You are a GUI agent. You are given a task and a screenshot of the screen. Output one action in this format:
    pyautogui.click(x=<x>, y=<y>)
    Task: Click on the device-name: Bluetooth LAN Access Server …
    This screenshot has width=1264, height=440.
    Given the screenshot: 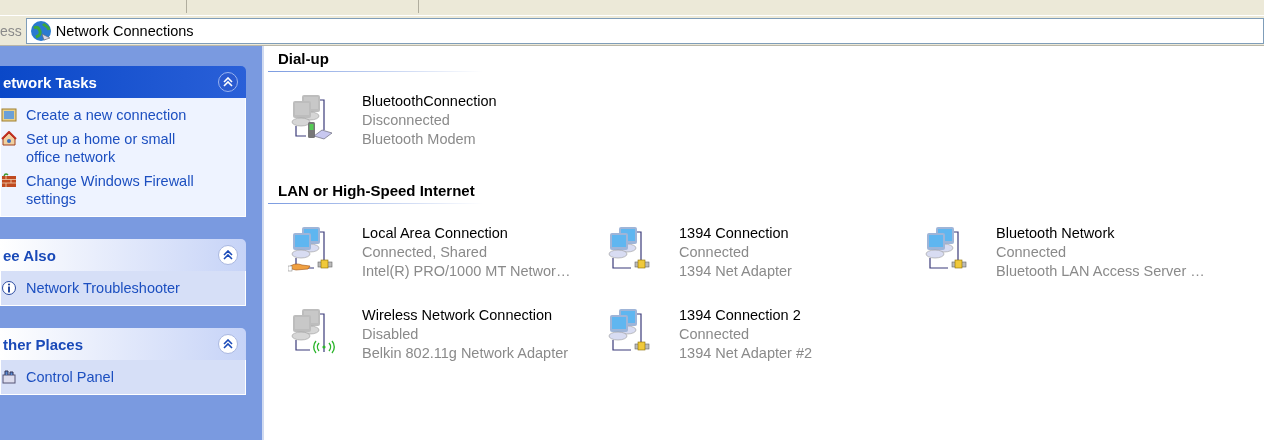 What is the action you would take?
    pyautogui.click(x=1100, y=271)
    